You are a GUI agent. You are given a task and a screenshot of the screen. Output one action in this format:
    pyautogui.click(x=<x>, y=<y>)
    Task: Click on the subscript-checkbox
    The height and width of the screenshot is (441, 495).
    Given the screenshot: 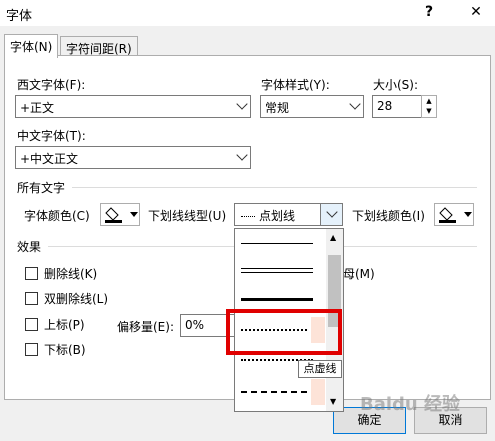 What is the action you would take?
    pyautogui.click(x=31, y=349)
    